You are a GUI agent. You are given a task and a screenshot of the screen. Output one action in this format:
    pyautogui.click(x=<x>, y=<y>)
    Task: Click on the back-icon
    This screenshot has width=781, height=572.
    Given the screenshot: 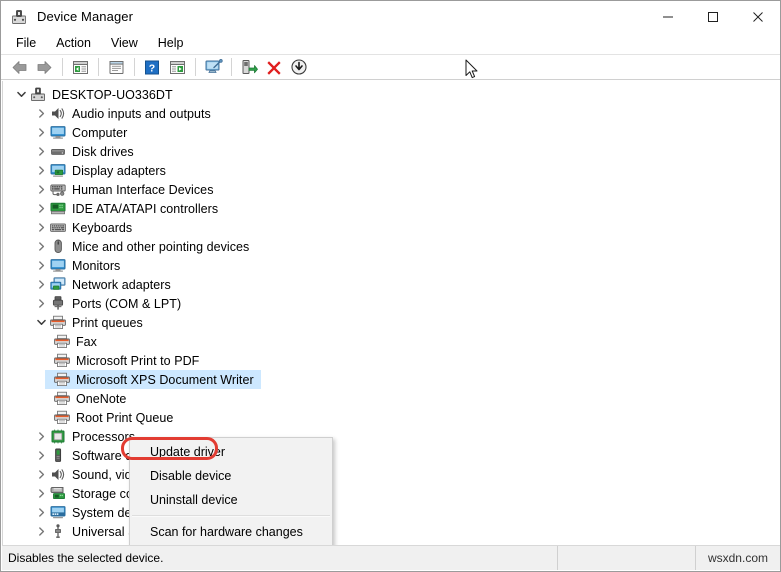 What is the action you would take?
    pyautogui.click(x=19, y=67)
    